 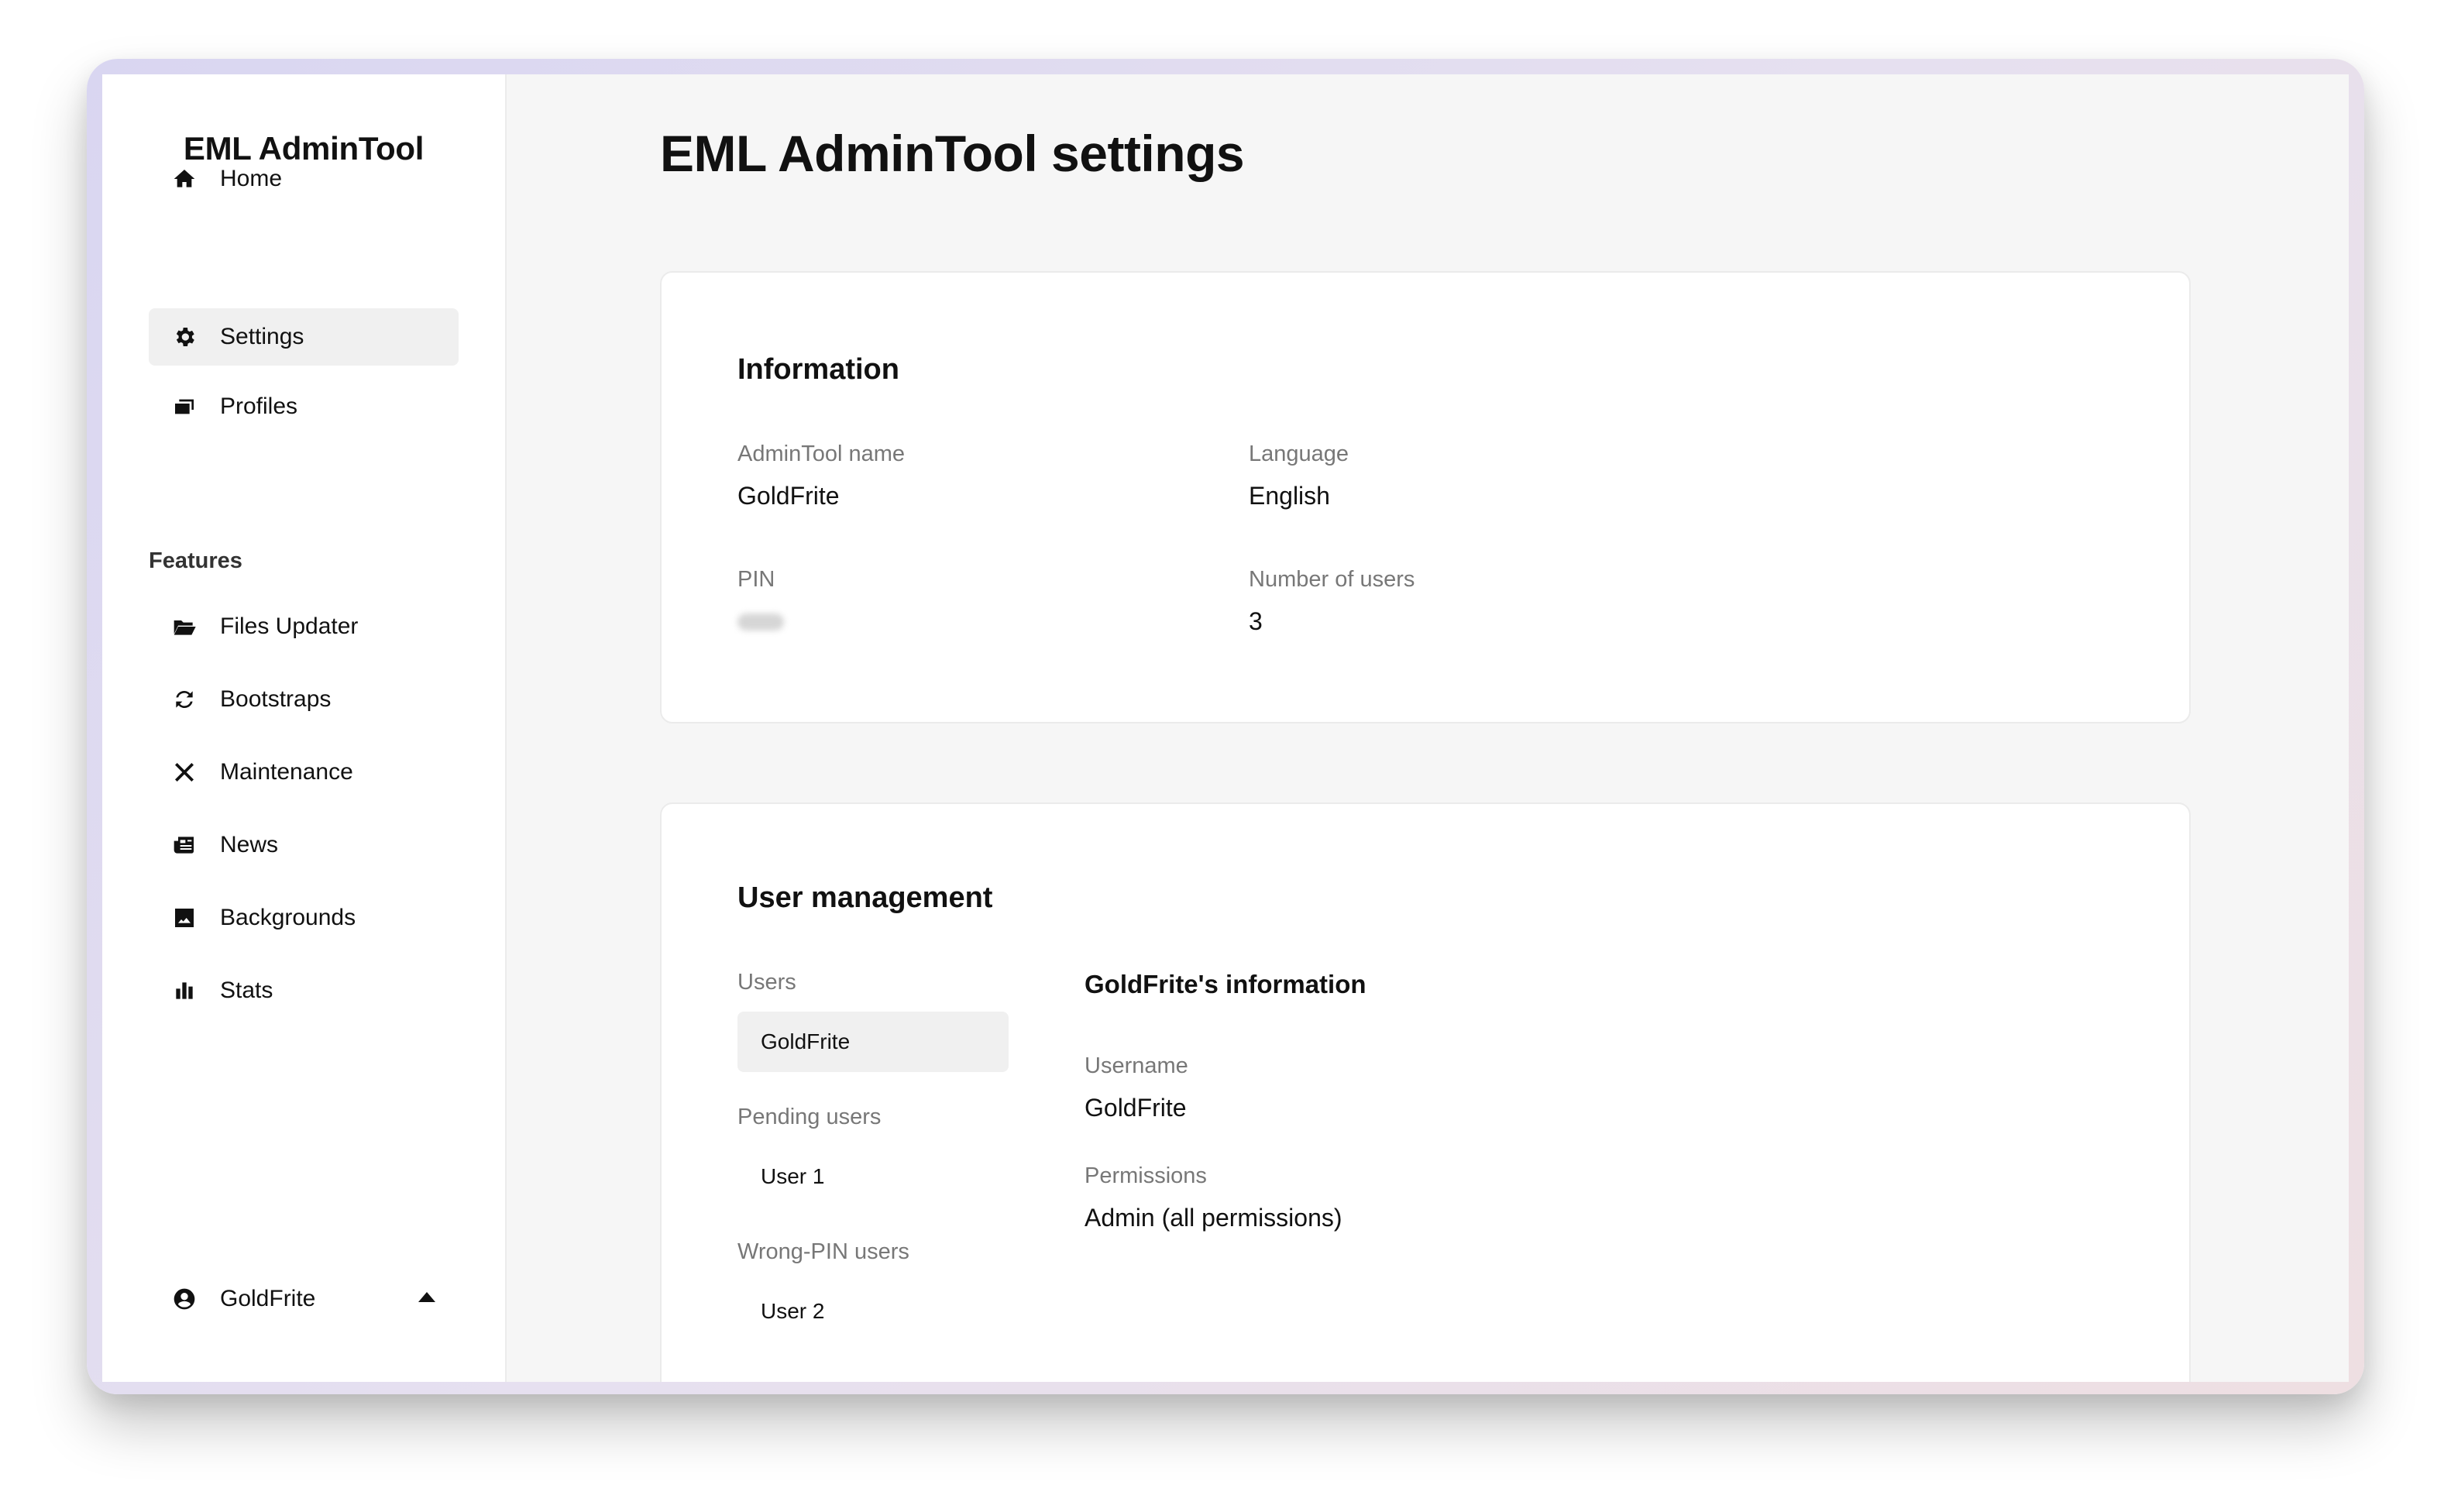 I want to click on nav-item-profiles: Profiles, so click(x=304, y=406).